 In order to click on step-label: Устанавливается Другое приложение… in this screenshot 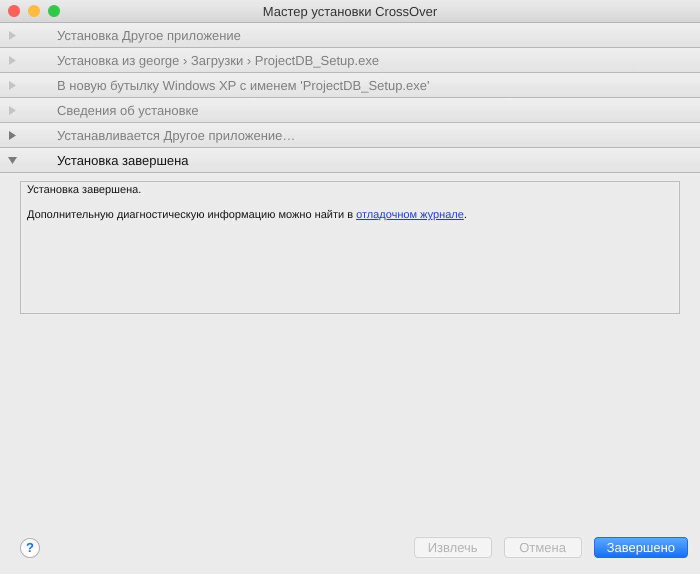, I will do `click(176, 135)`.